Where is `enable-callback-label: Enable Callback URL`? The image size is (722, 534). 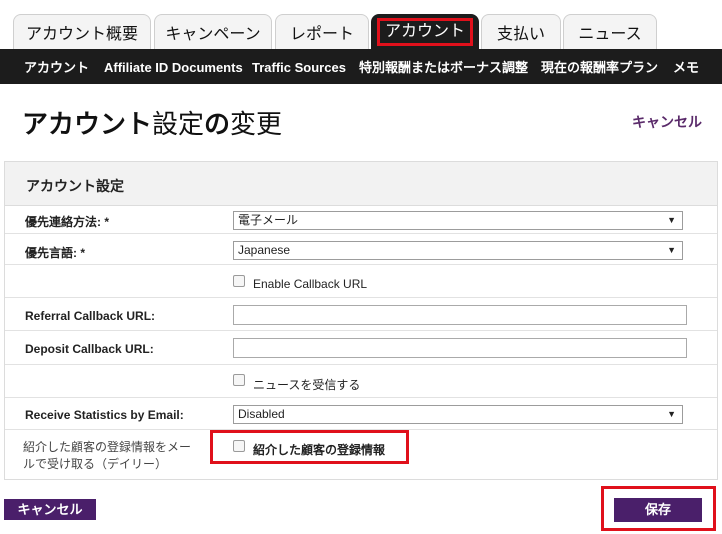
enable-callback-label: Enable Callback URL is located at coordinates (310, 284).